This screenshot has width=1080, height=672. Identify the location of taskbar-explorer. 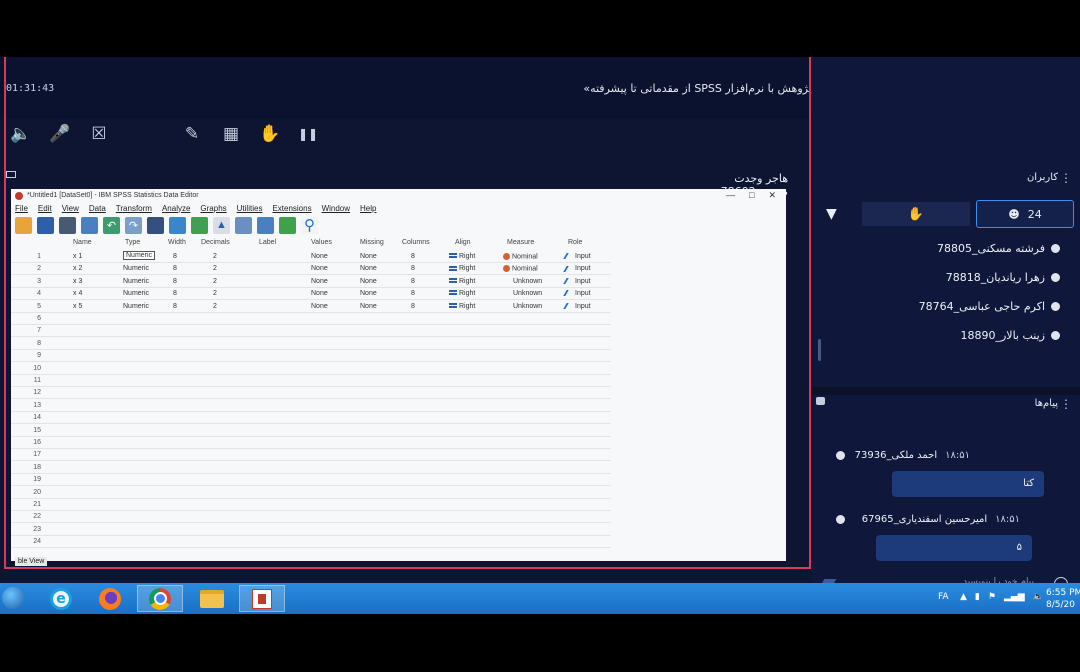
(212, 598).